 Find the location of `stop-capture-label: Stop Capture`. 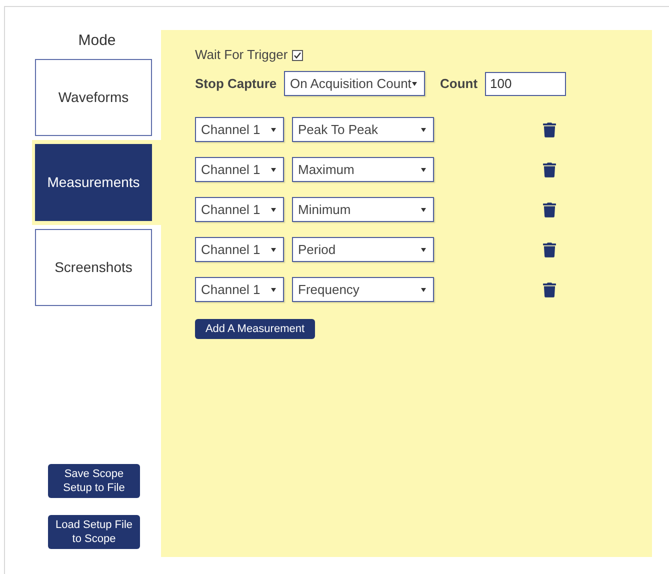

stop-capture-label: Stop Capture is located at coordinates (236, 83).